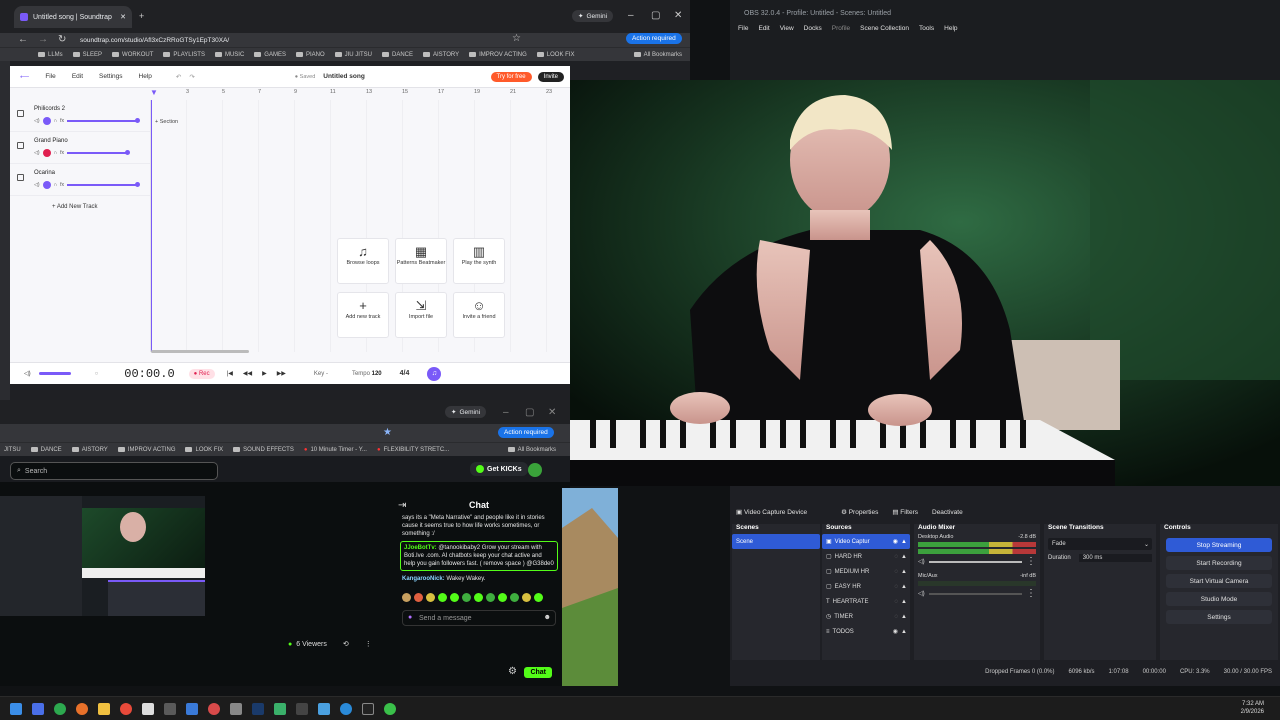 The height and width of the screenshot is (720, 1280). I want to click on bookmark-item: PIANO, so click(310, 55).